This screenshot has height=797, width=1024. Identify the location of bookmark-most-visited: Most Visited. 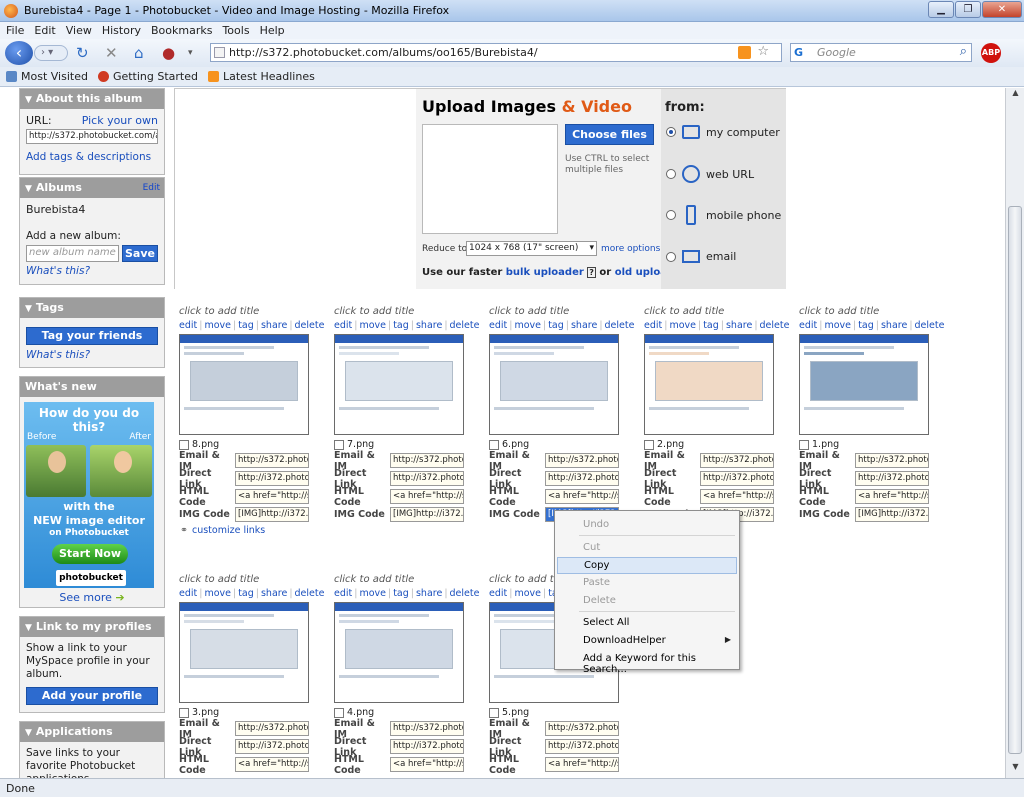
(47, 76).